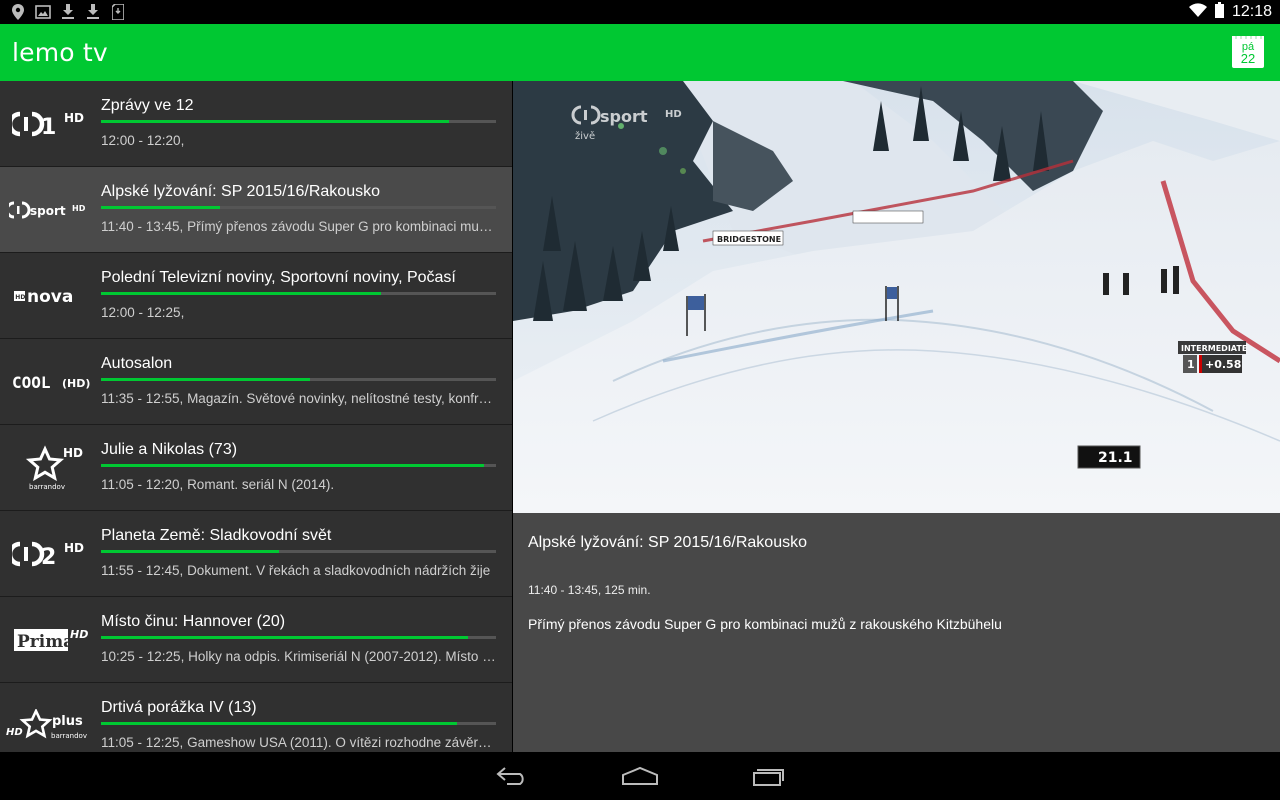 This screenshot has width=1280, height=800. Describe the element at coordinates (667, 542) in the screenshot. I see `detail-title: Alpské lyžování: SP 2015/16/Rakousko` at that location.